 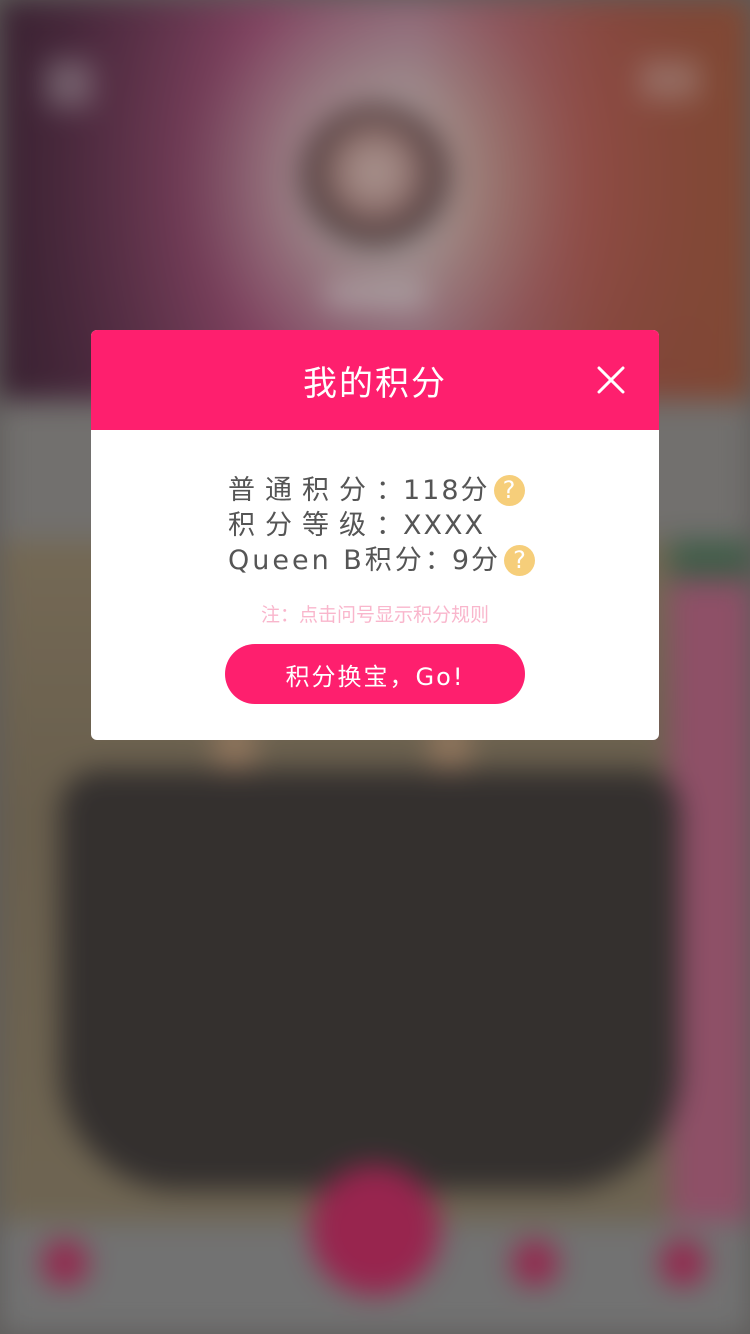 I want to click on close-button, so click(x=611, y=380).